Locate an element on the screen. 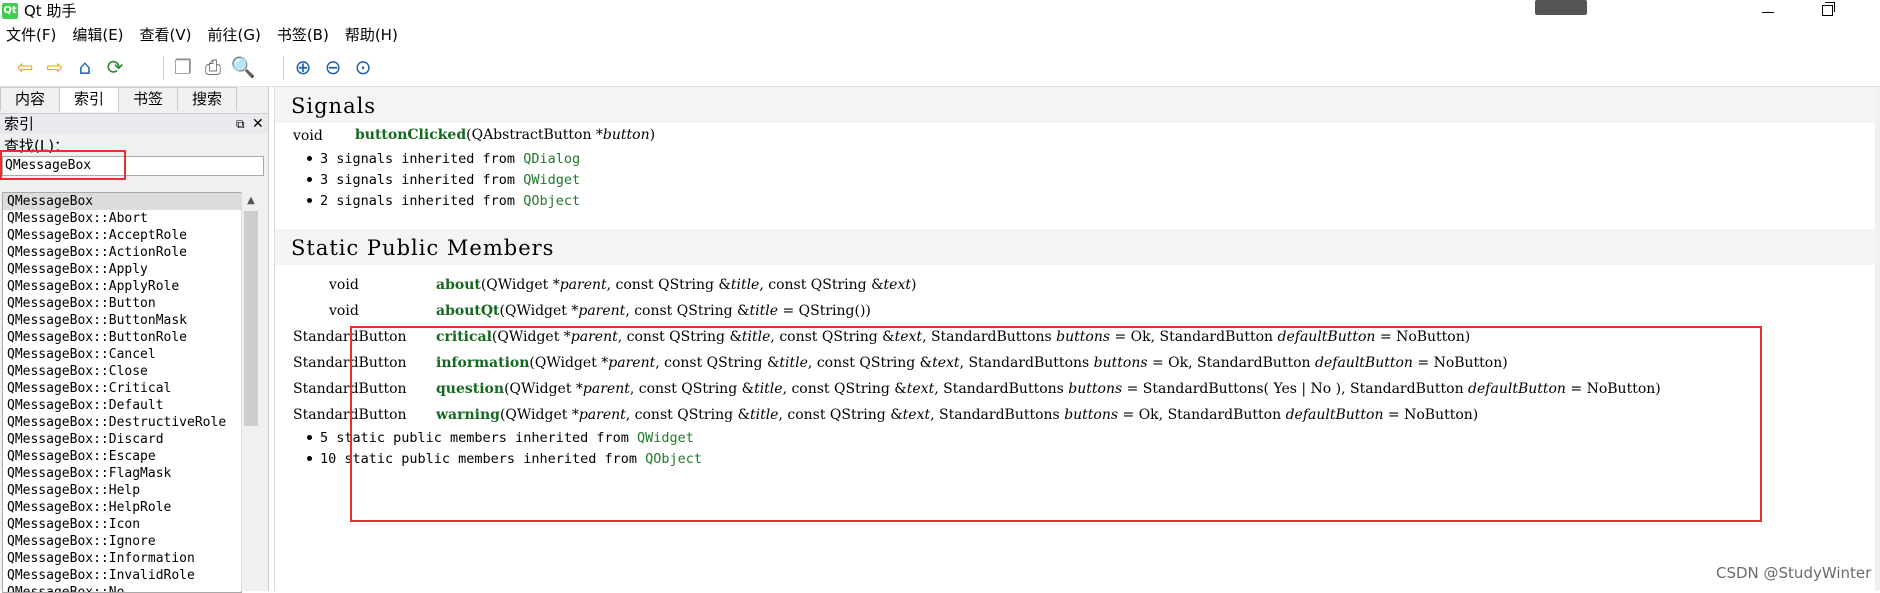 Image resolution: width=1880 pixels, height=593 pixels. sync-icon: ⟳ is located at coordinates (115, 67).